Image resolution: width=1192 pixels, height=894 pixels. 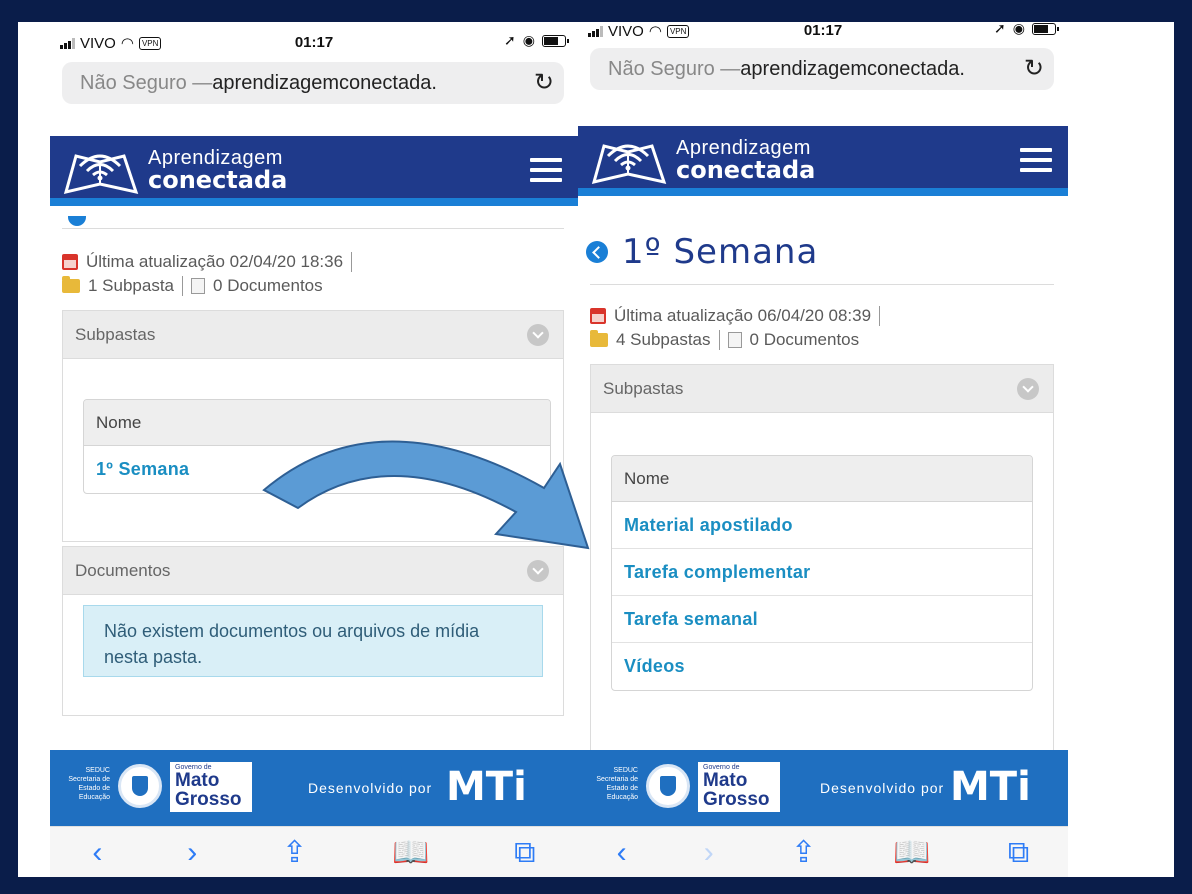 I want to click on subfolder-count: 1 Subpasta, so click(x=131, y=285).